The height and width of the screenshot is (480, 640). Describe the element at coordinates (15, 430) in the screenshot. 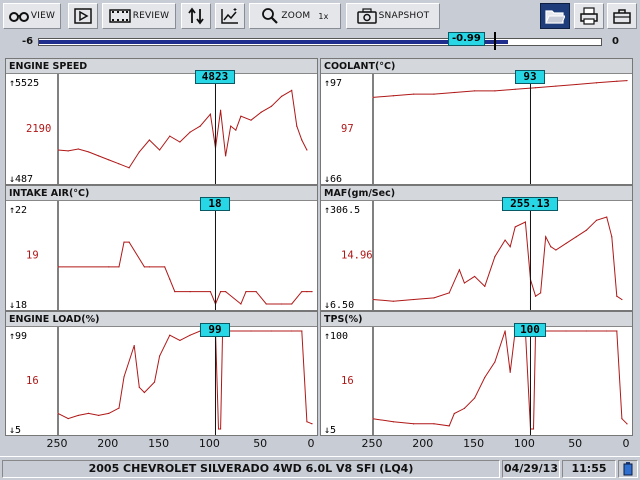

I see `y-min-label: ↓5` at that location.